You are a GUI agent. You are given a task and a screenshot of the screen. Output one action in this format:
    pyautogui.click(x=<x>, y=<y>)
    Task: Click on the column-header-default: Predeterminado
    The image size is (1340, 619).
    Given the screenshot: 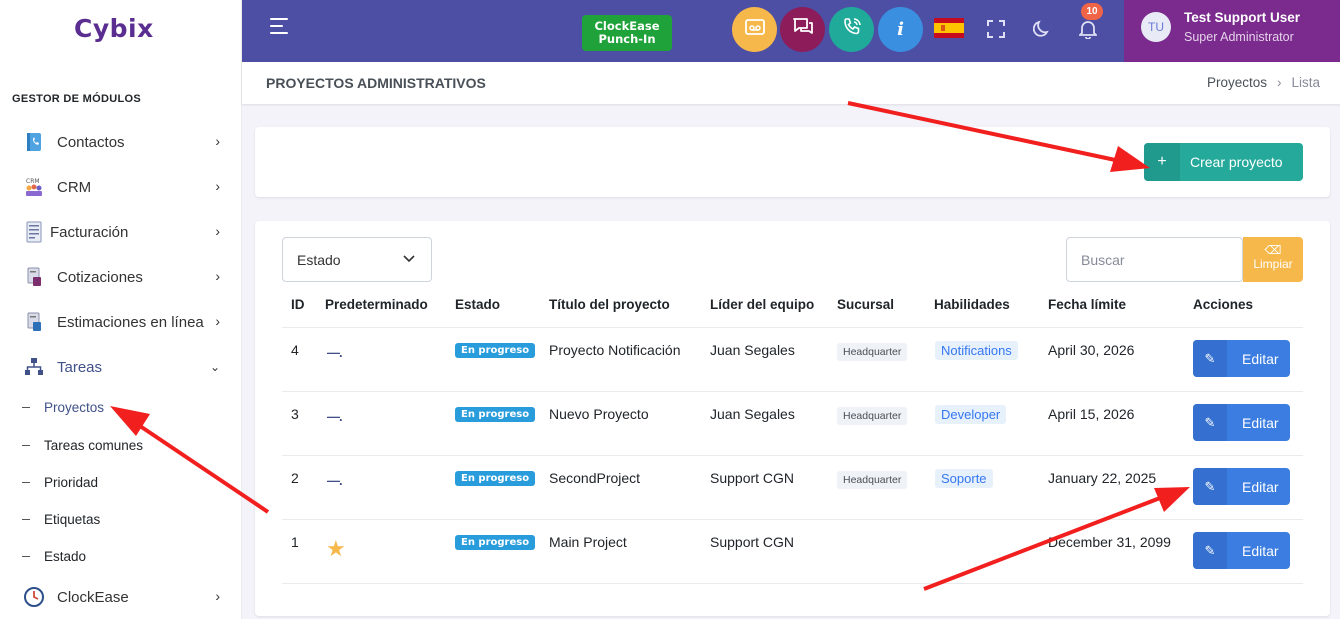 What is the action you would take?
    pyautogui.click(x=376, y=304)
    